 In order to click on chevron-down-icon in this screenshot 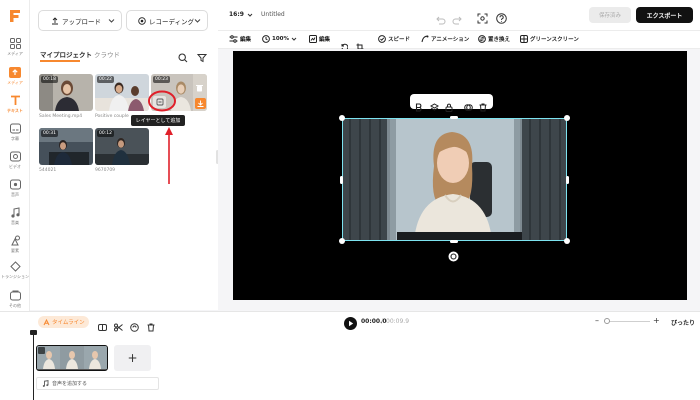, I will do `click(294, 39)`.